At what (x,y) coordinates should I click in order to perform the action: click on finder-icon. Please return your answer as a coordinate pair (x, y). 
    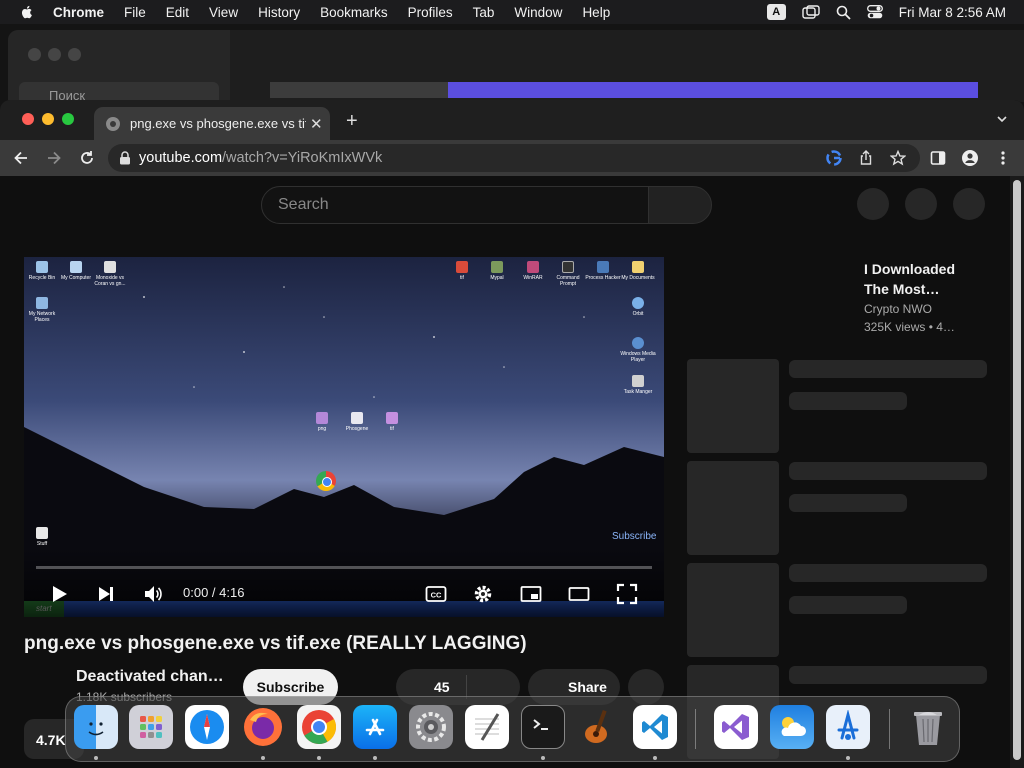
    Looking at the image, I should click on (96, 727).